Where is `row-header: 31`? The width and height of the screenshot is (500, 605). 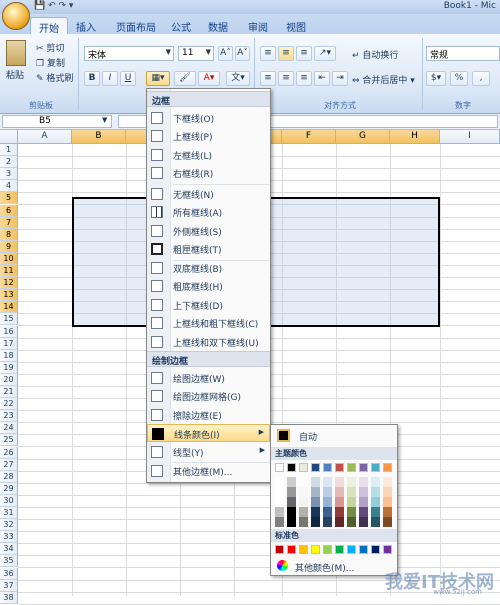
row-header: 31 is located at coordinates (9, 513).